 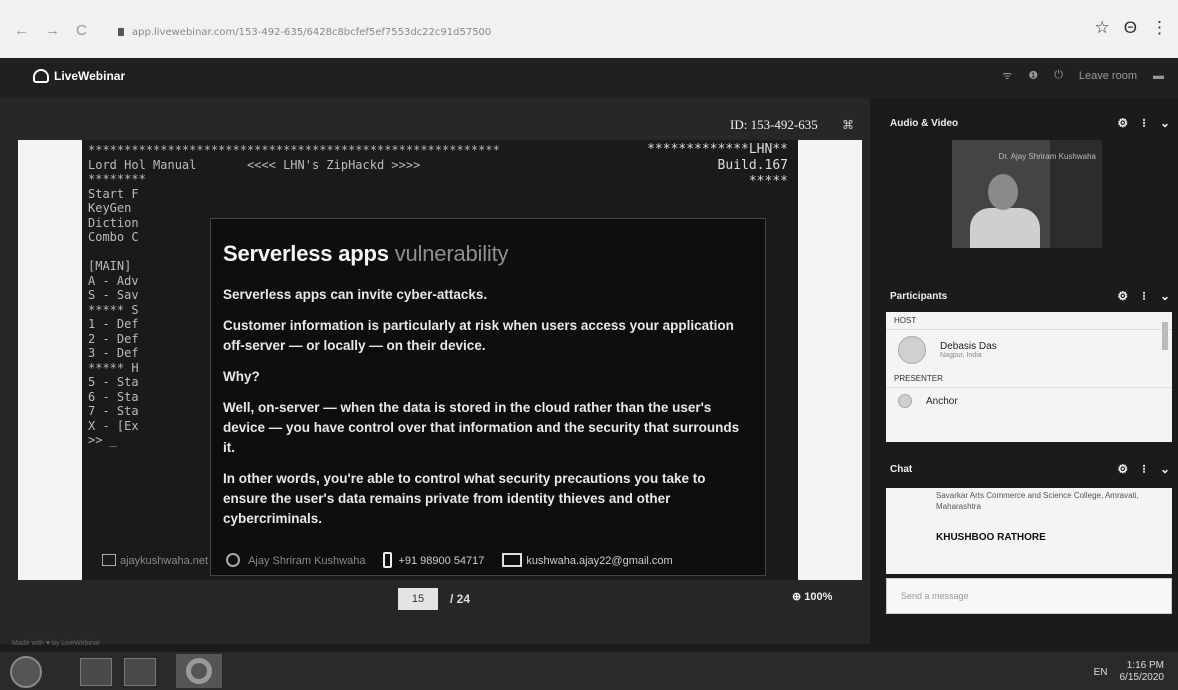 I want to click on chrome-taskbar-icon, so click(x=199, y=671).